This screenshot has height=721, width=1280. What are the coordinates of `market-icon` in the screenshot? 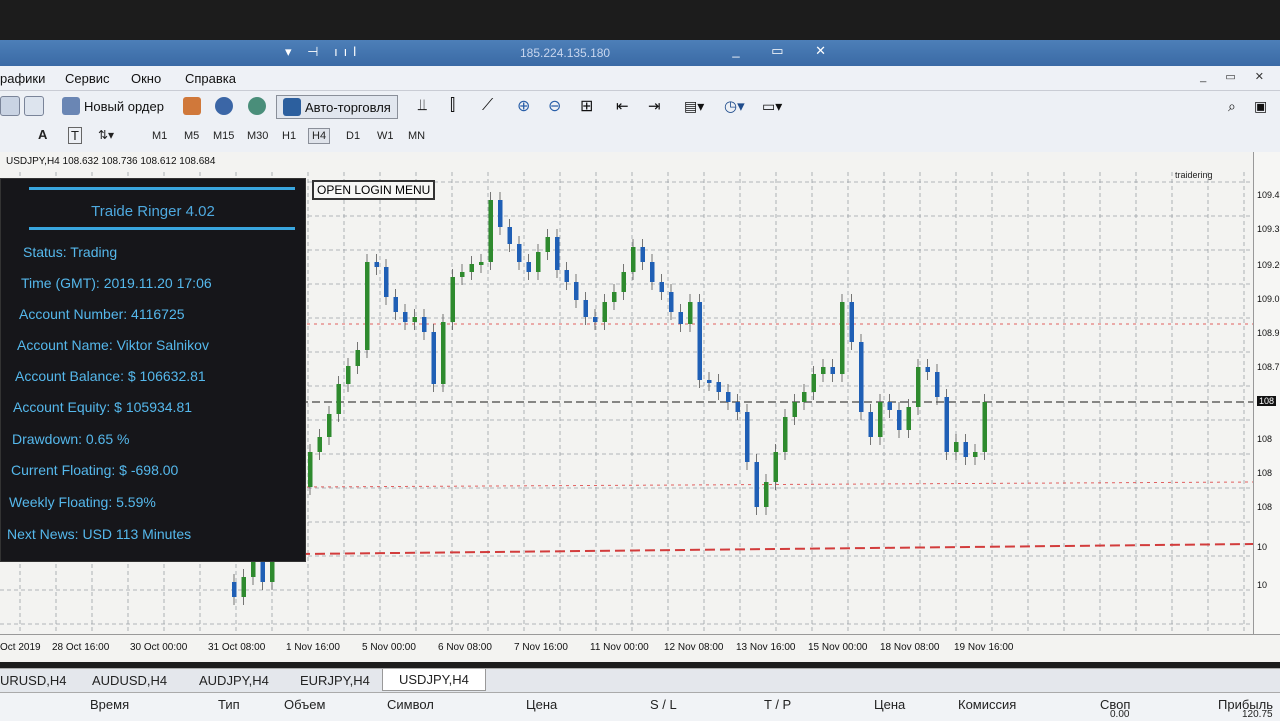 It's located at (259, 106).